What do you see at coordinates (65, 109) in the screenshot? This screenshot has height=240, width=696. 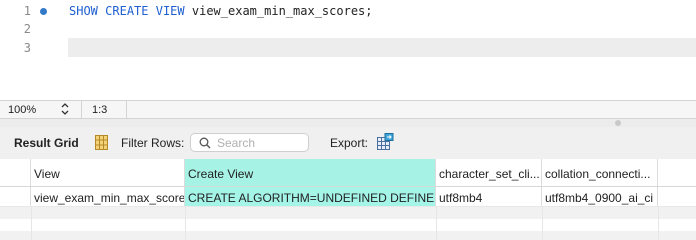 I see `zoom-stepper-icon` at bounding box center [65, 109].